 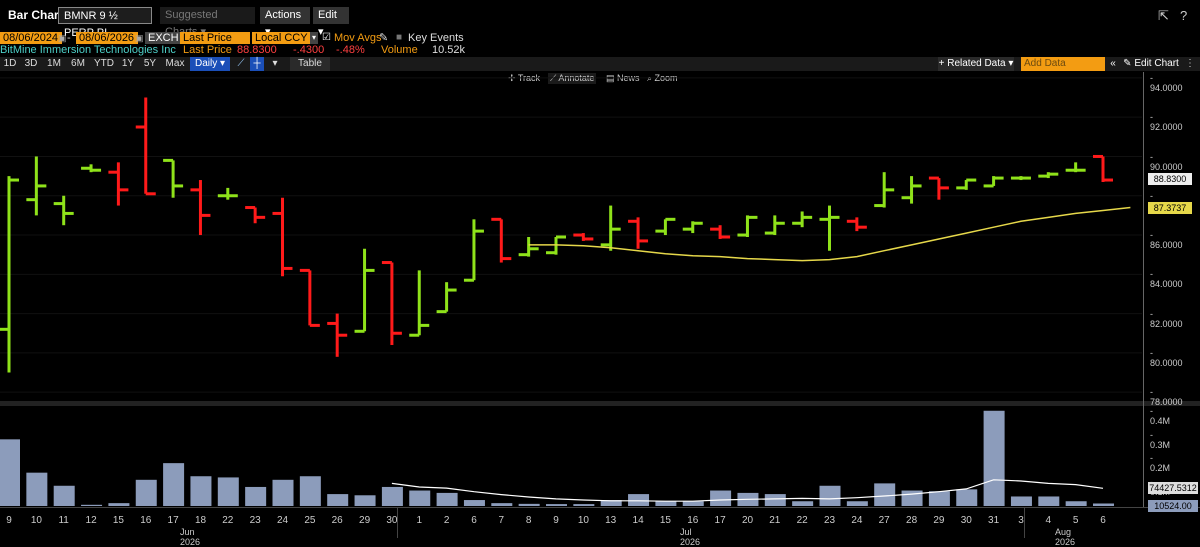 I want to click on start-date-field: 08/06/2024, so click(x=31, y=38).